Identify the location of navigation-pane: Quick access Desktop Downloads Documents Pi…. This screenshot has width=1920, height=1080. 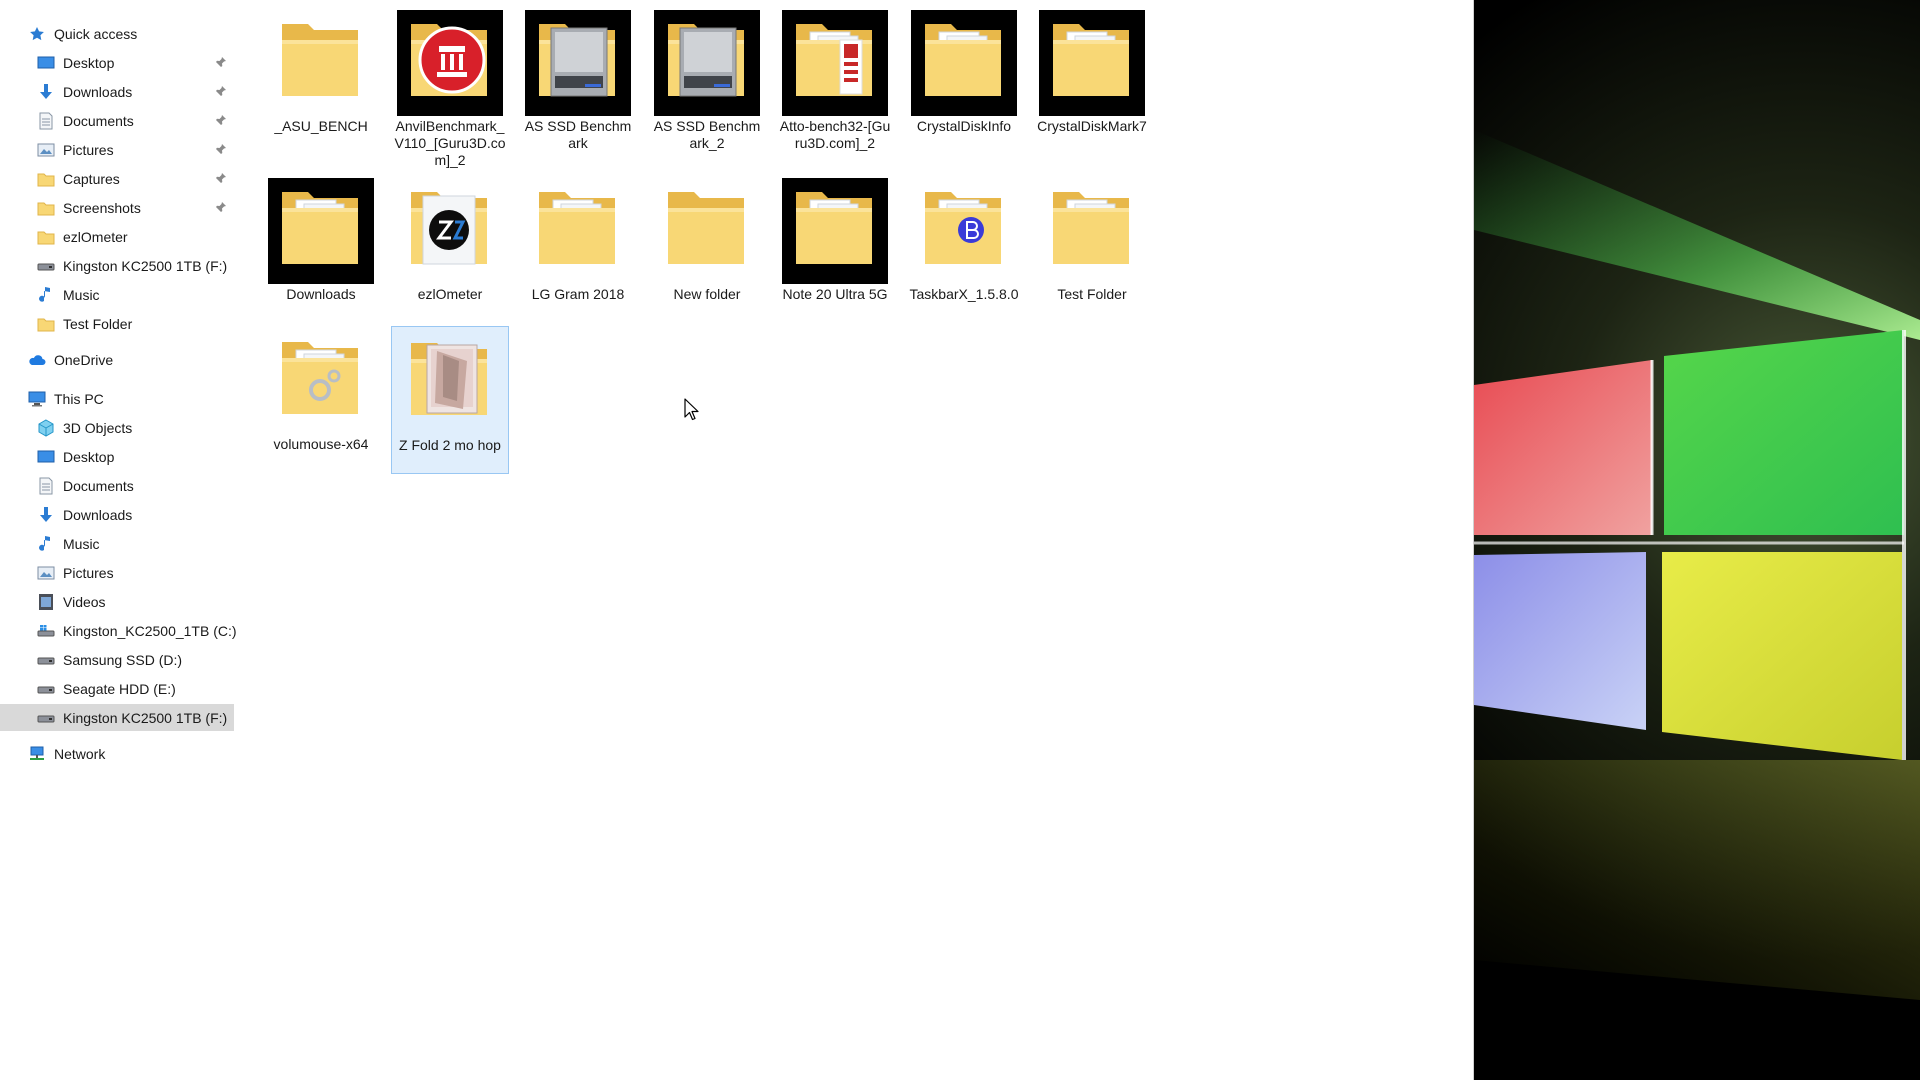
(118, 540).